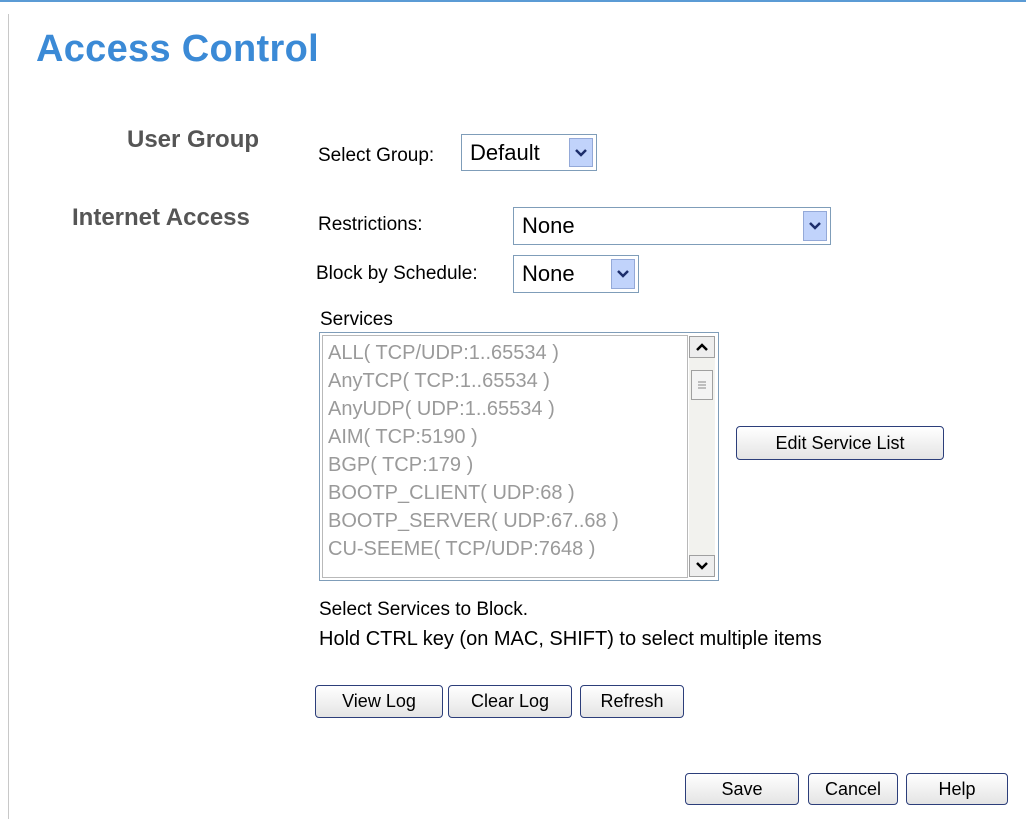 This screenshot has height=819, width=1026. I want to click on help-label: Help, so click(957, 788).